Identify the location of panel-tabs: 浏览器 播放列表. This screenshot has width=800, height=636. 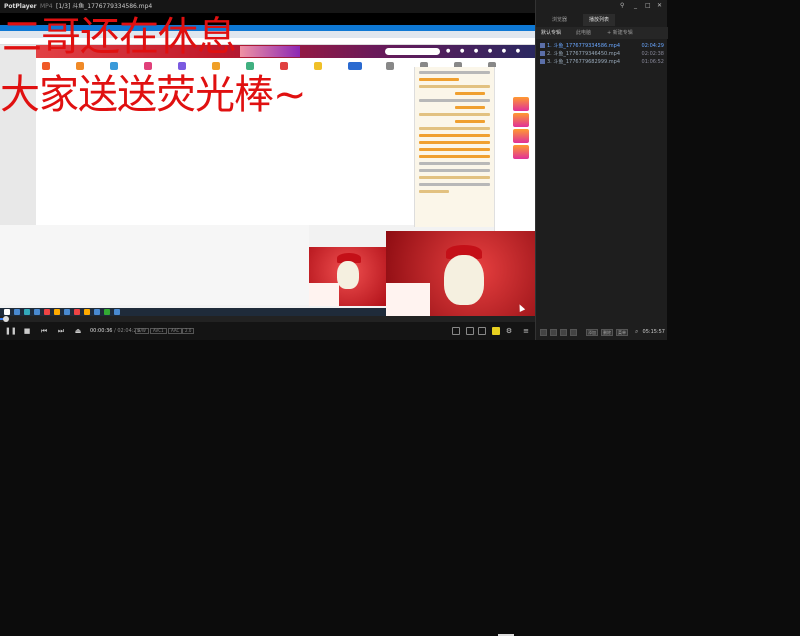
(602, 20).